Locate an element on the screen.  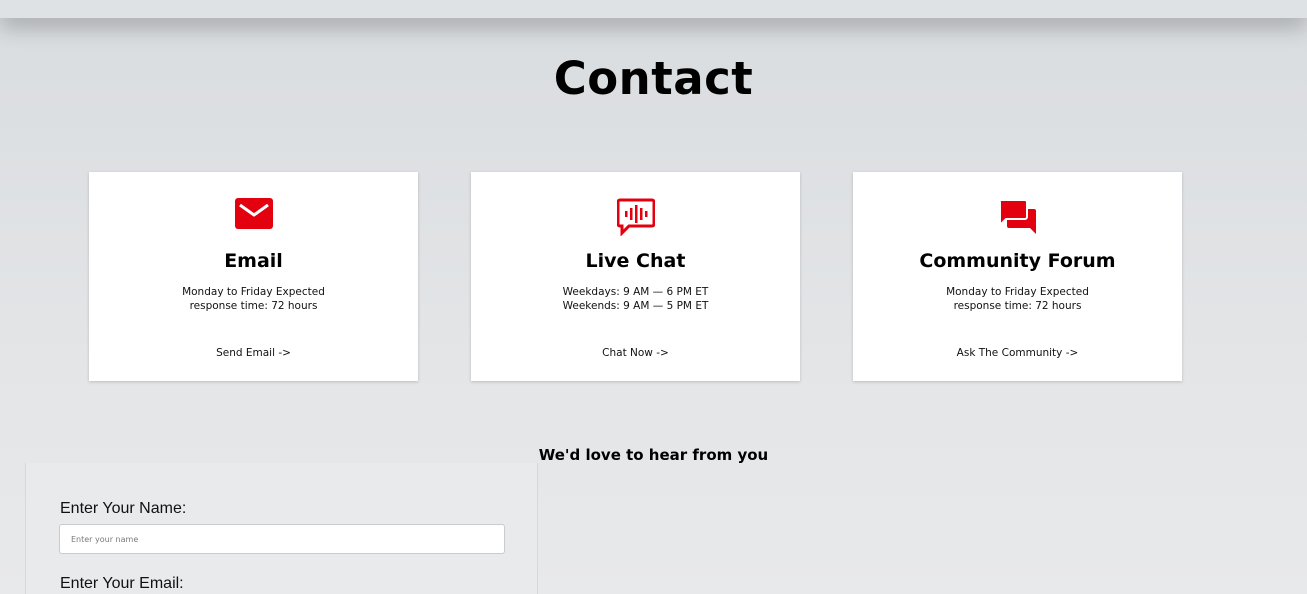
card-title: Live Chat is located at coordinates (635, 261).